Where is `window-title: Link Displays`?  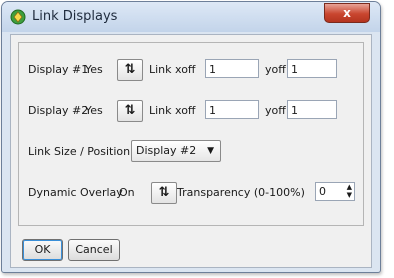
window-title: Link Displays is located at coordinates (75, 16).